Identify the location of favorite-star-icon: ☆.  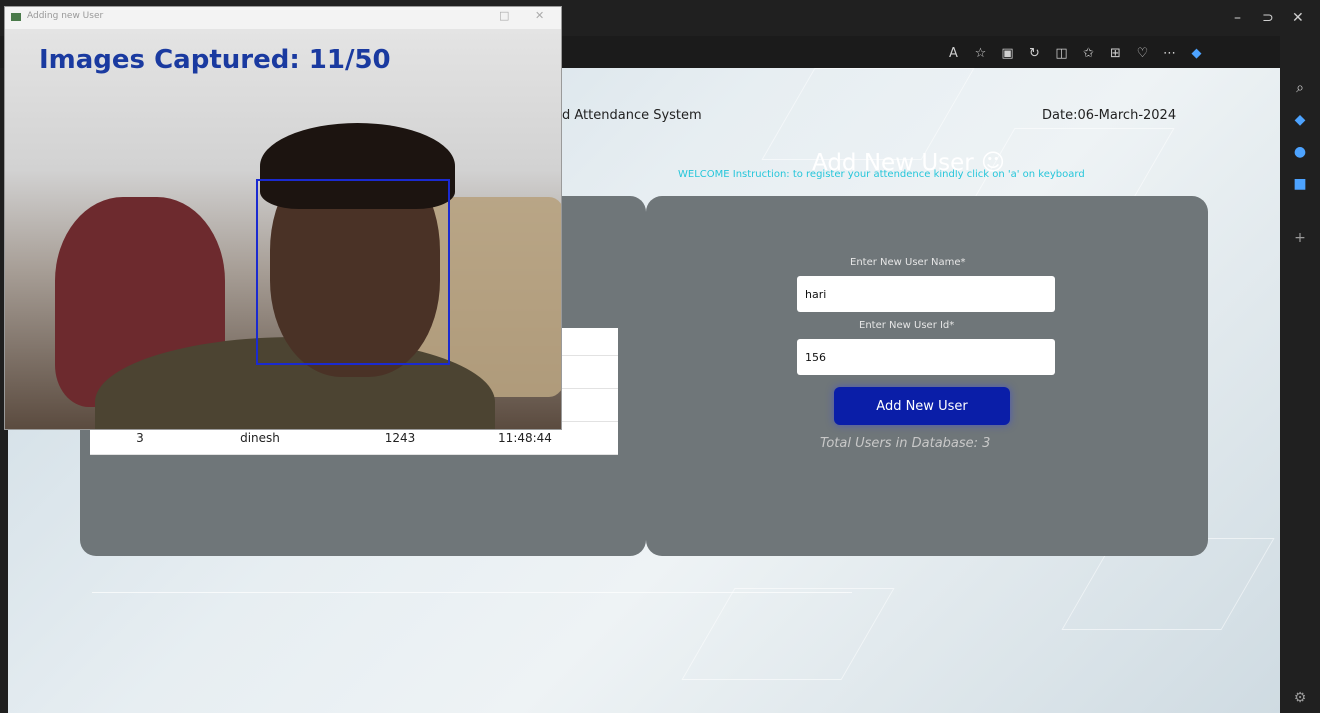
(980, 53).